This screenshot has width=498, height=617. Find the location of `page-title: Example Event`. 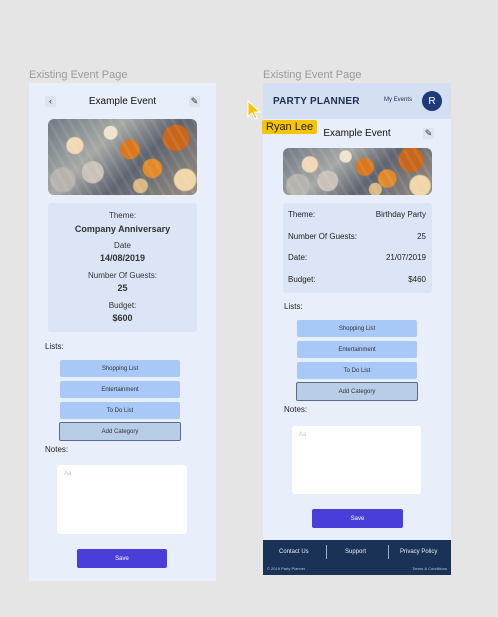

page-title: Example Event is located at coordinates (122, 101).